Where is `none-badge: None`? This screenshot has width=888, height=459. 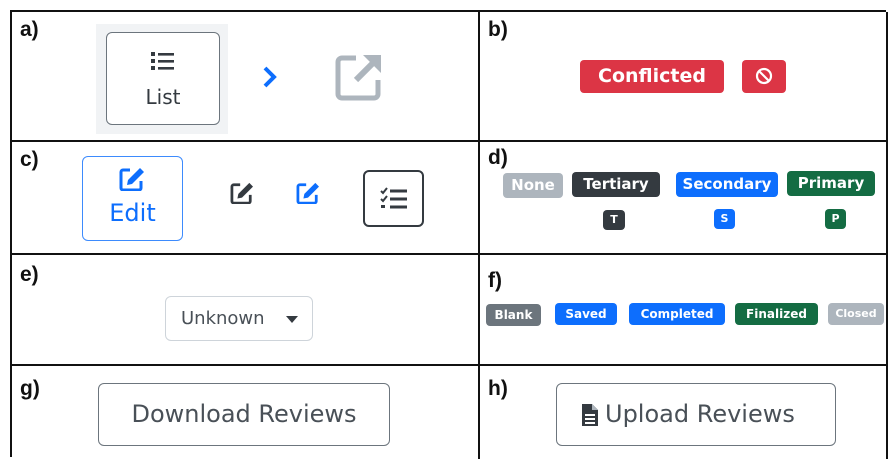
none-badge: None is located at coordinates (533, 185).